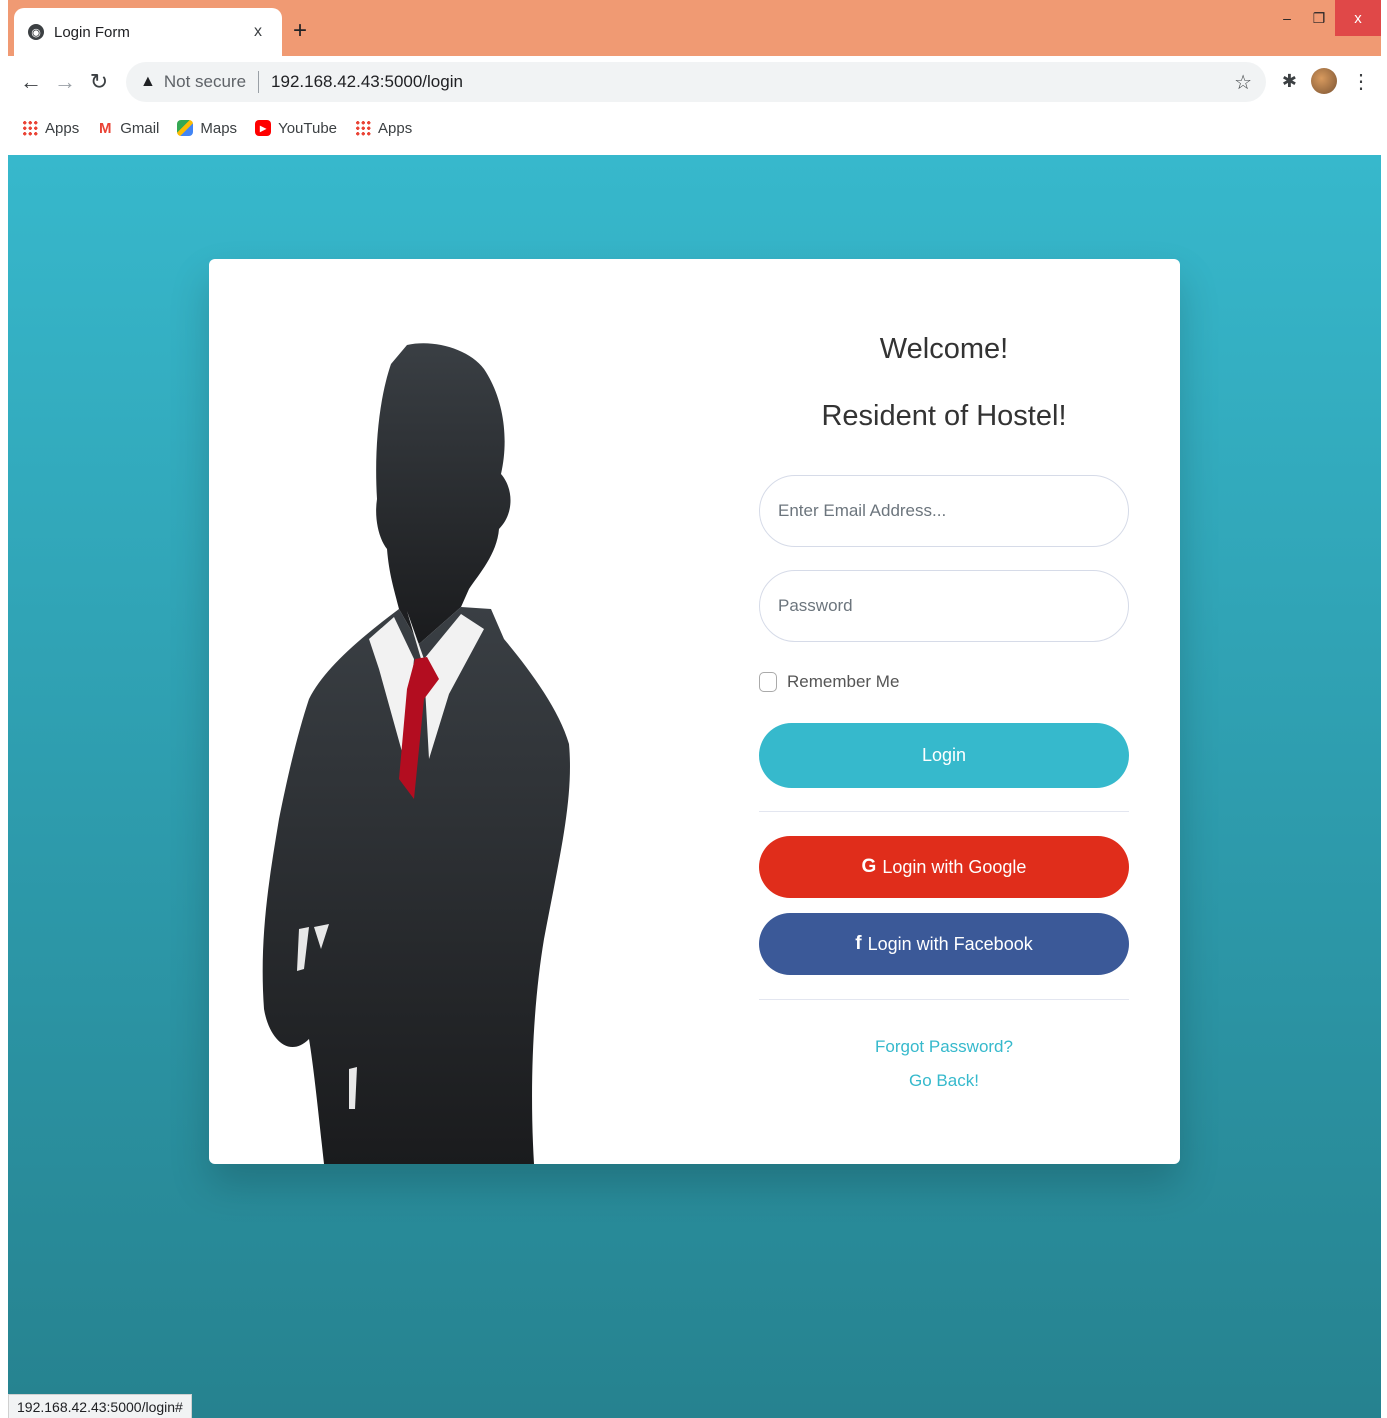 This screenshot has width=1387, height=1418. I want to click on bookmark-apps-2: Apps, so click(383, 128).